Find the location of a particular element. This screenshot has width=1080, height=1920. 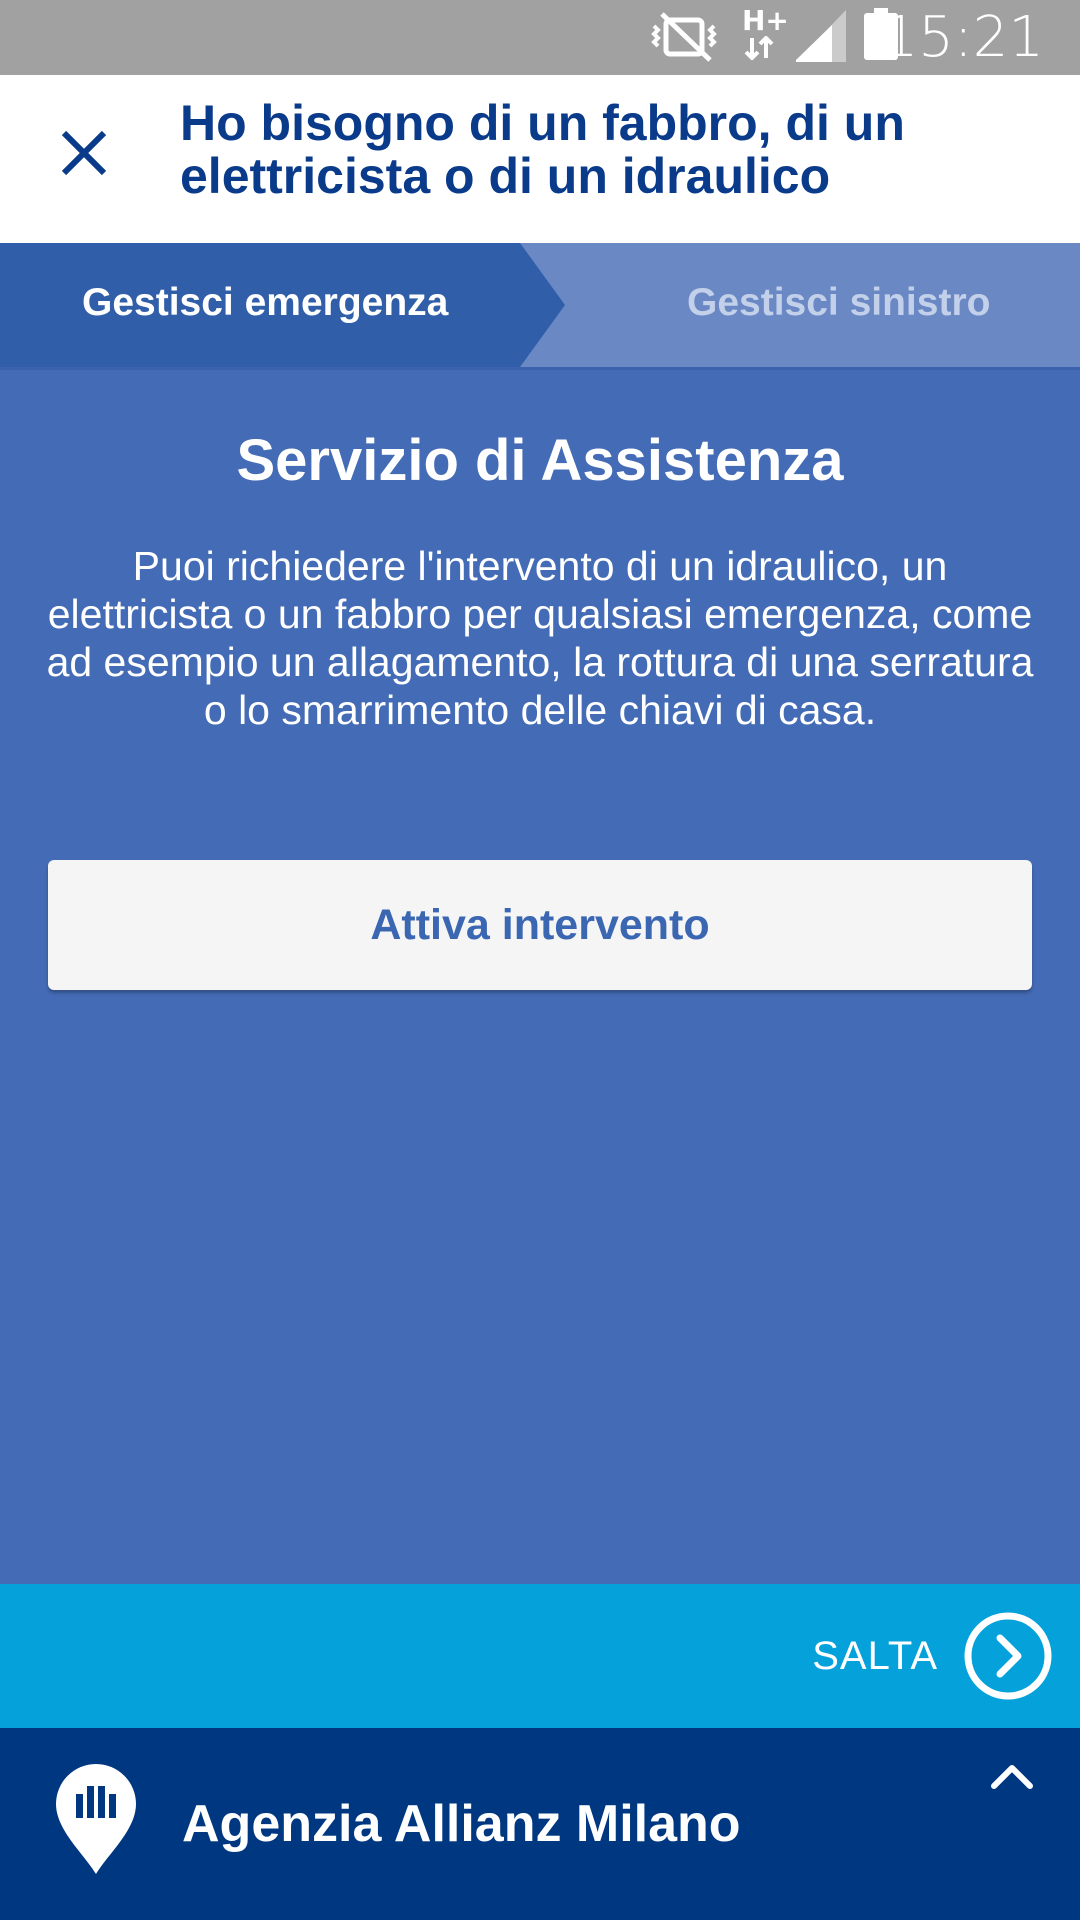

agency-name: Agenzia Allianz Milano is located at coordinates (461, 1824).